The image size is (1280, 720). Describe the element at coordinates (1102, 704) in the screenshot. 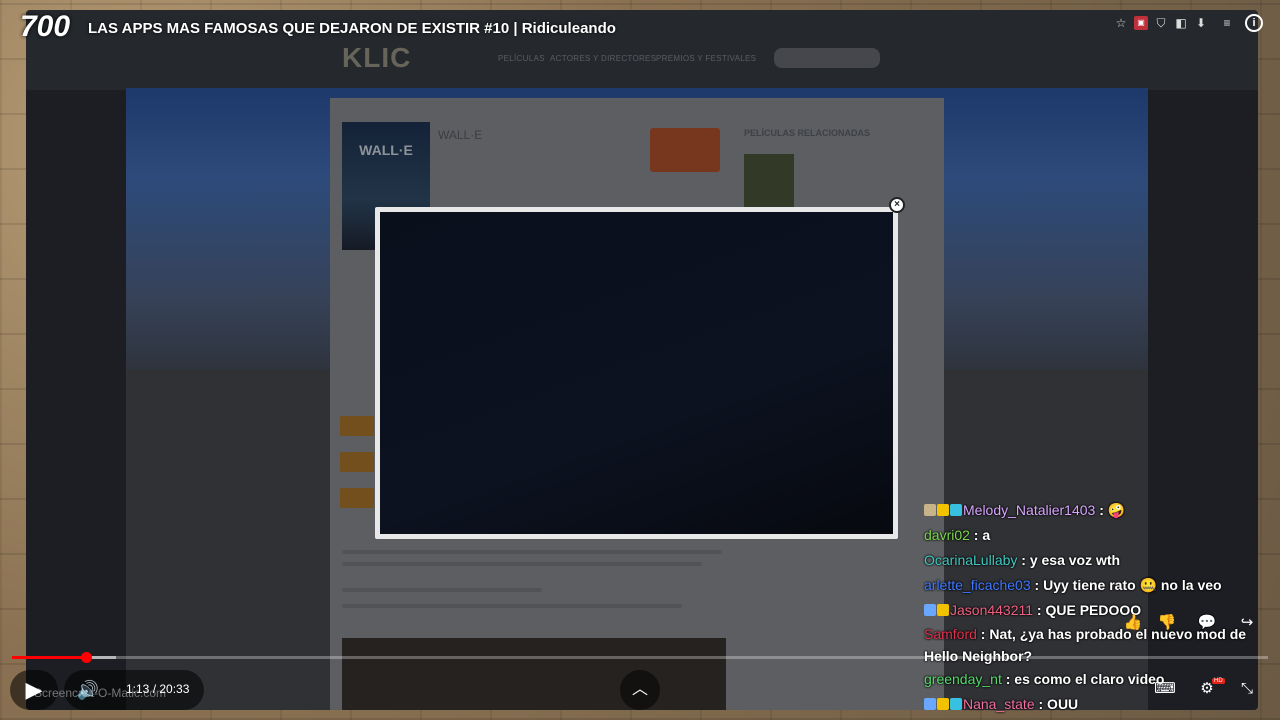

I see `chat-message: Nana_state : OUU` at that location.